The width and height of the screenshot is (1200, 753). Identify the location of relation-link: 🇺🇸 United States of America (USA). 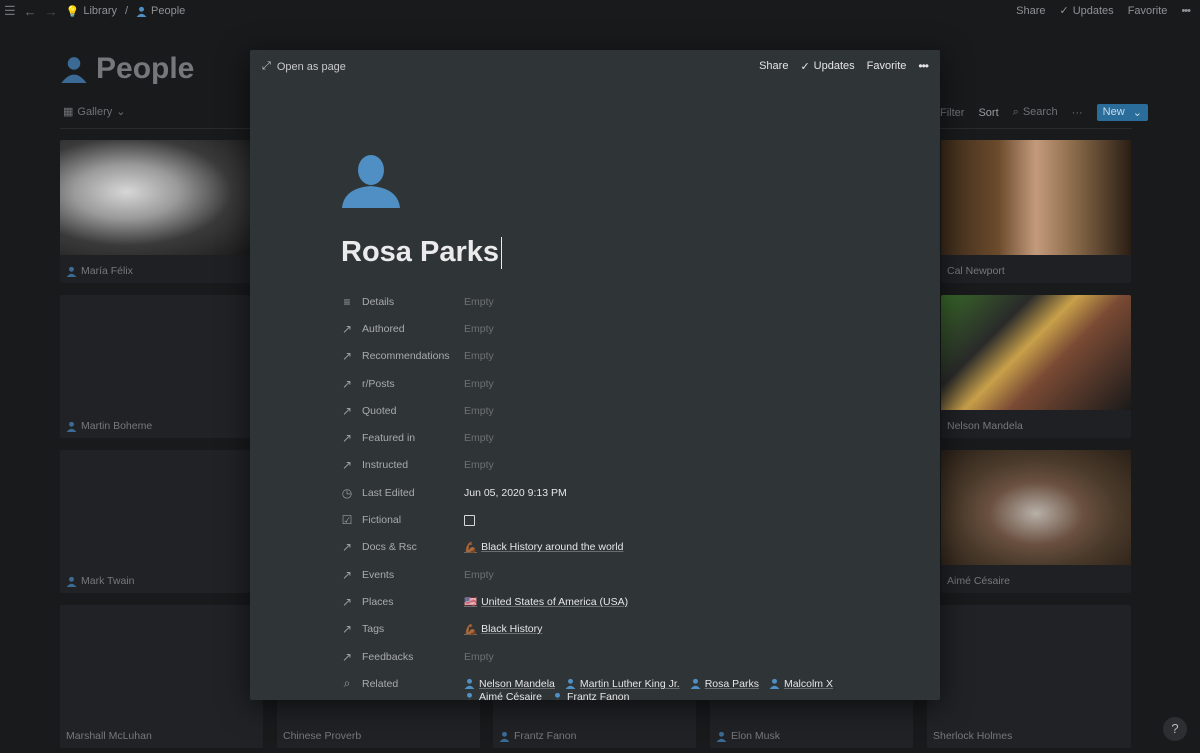
(546, 602).